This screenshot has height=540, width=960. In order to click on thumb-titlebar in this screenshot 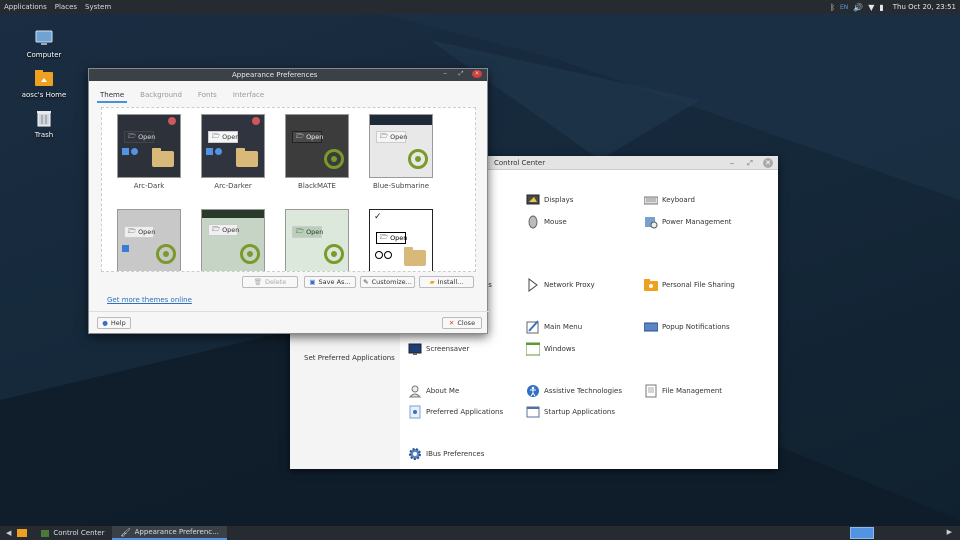, I will do `click(401, 120)`.